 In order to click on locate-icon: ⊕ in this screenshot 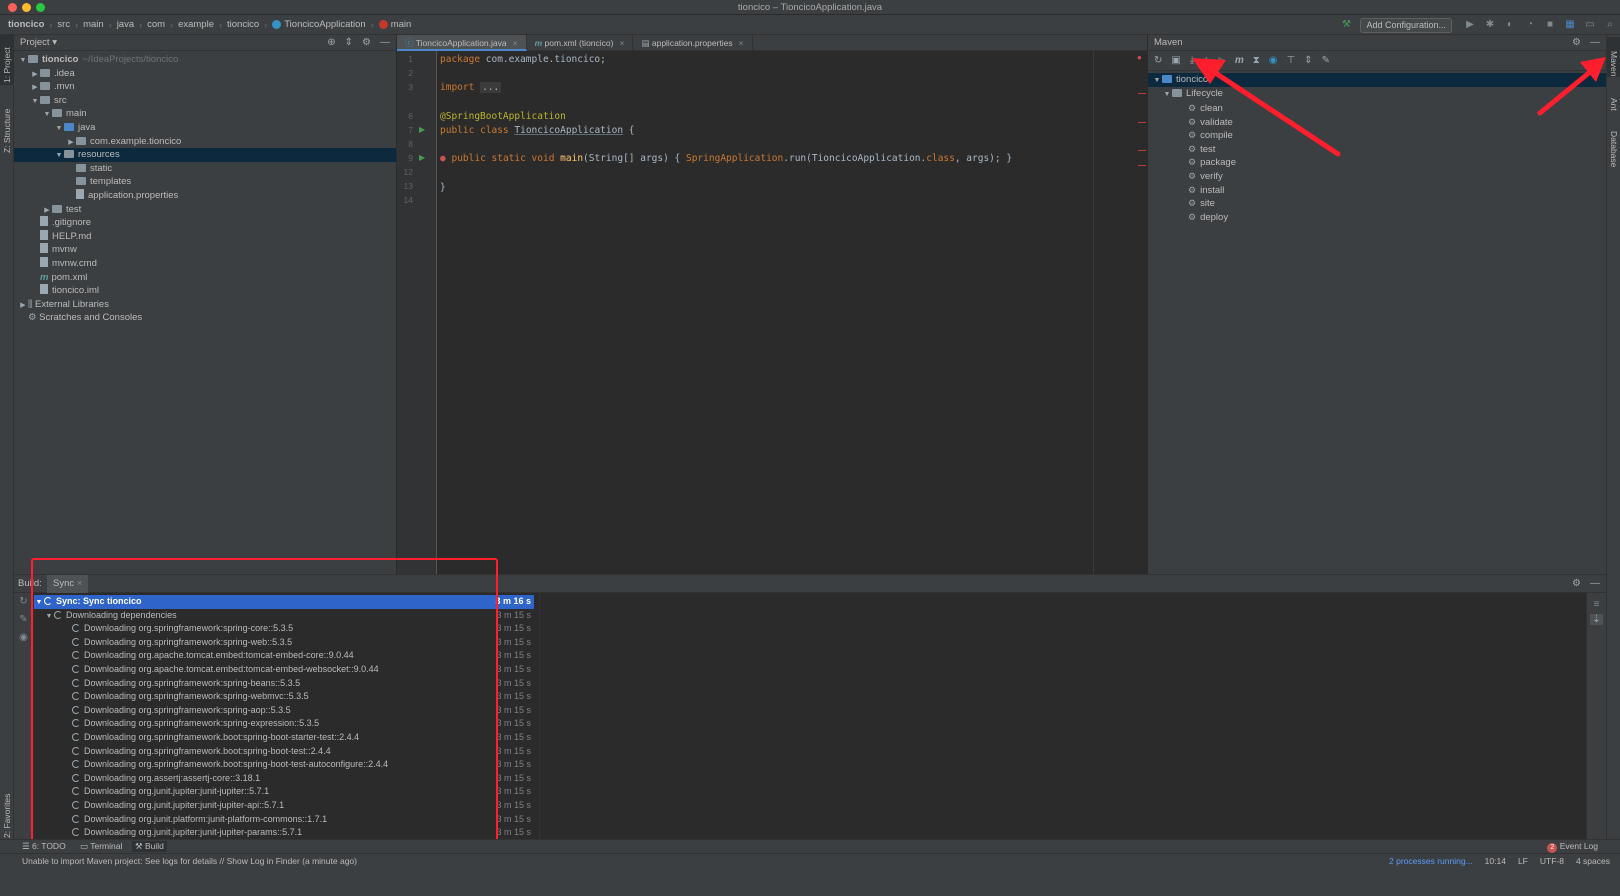, I will do `click(331, 43)`.